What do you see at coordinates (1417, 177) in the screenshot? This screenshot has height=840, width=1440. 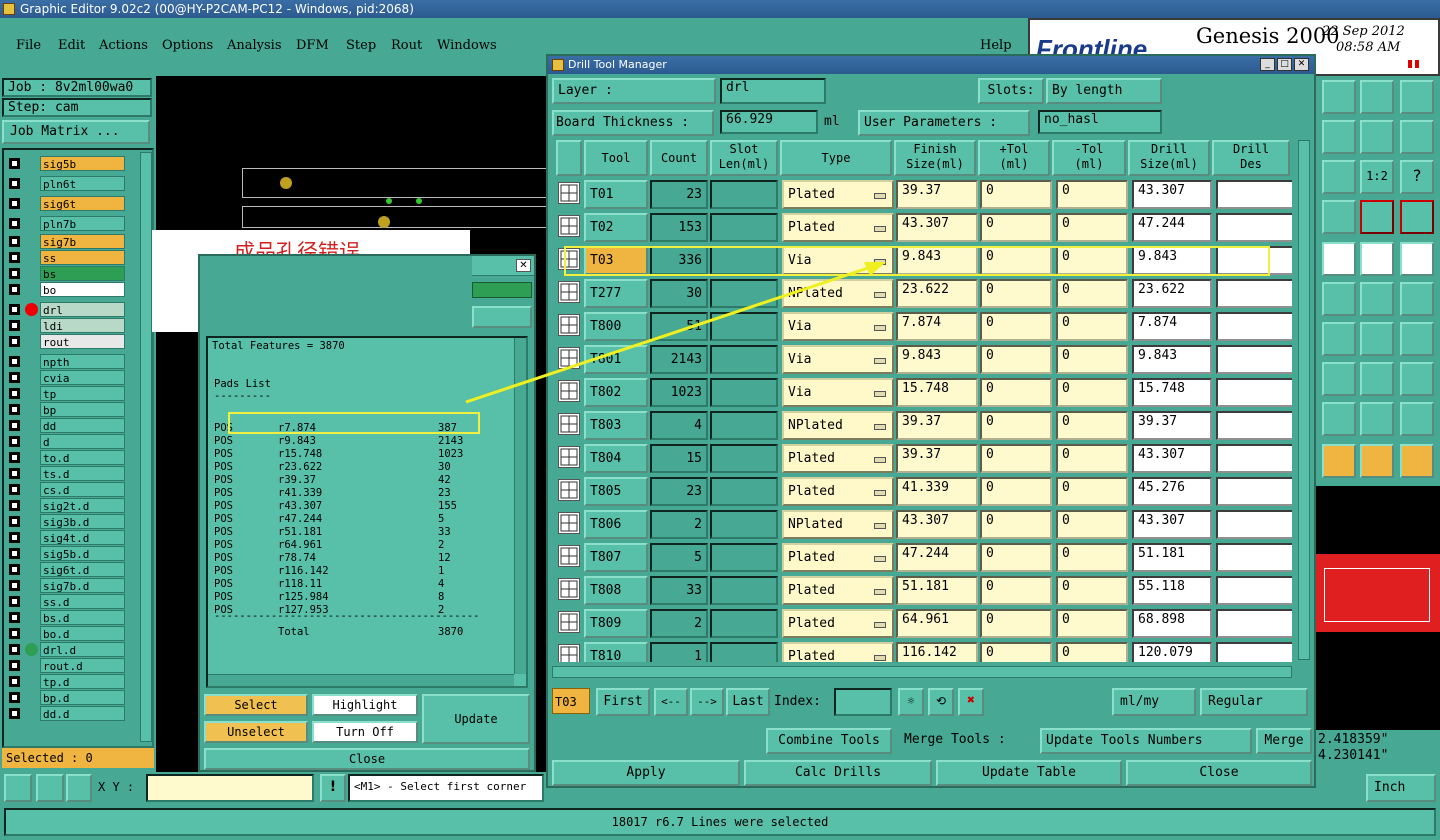 I see `help-icon: ?` at bounding box center [1417, 177].